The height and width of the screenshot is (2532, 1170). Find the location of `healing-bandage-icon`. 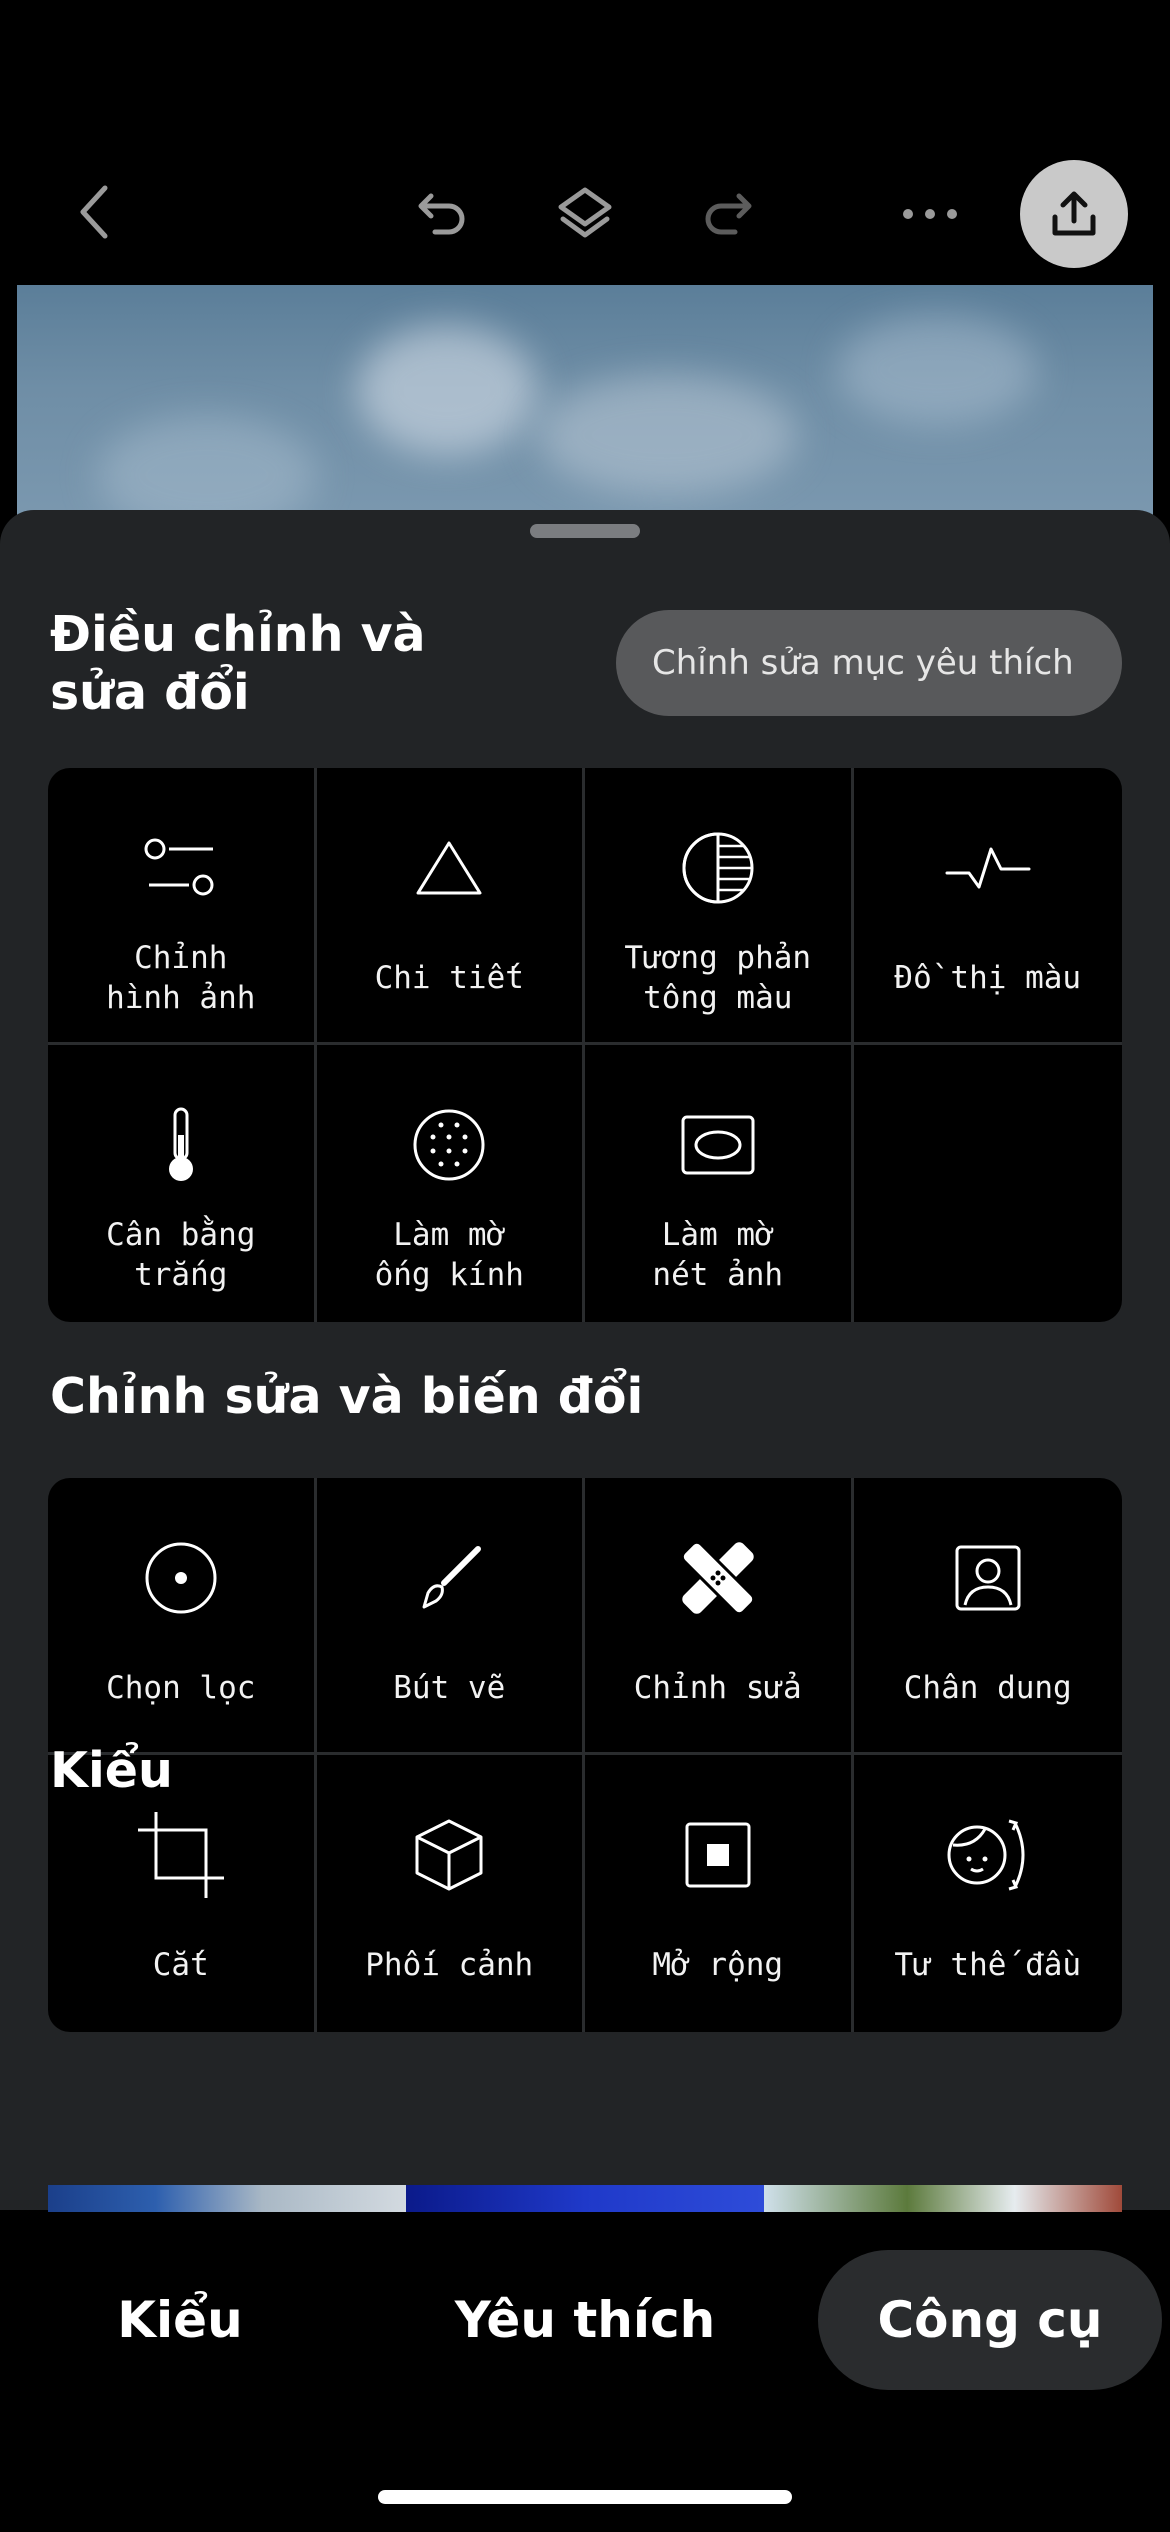

healing-bandage-icon is located at coordinates (718, 1578).